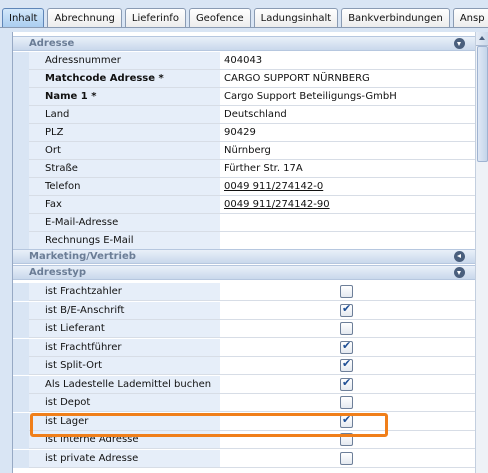  What do you see at coordinates (132, 60) in the screenshot?
I see `field-label: Adressnummer` at bounding box center [132, 60].